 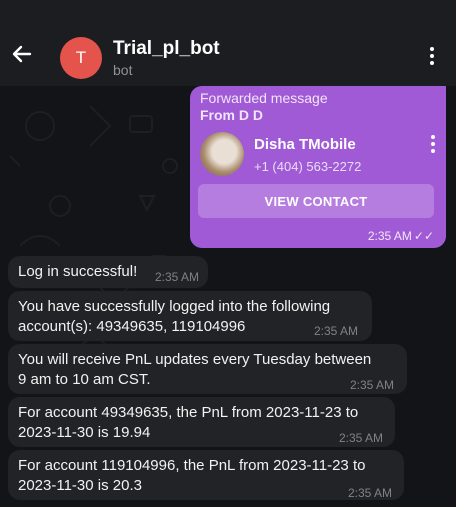 What do you see at coordinates (316, 201) in the screenshot?
I see `view-contact-button: VIEW CONTACT` at bounding box center [316, 201].